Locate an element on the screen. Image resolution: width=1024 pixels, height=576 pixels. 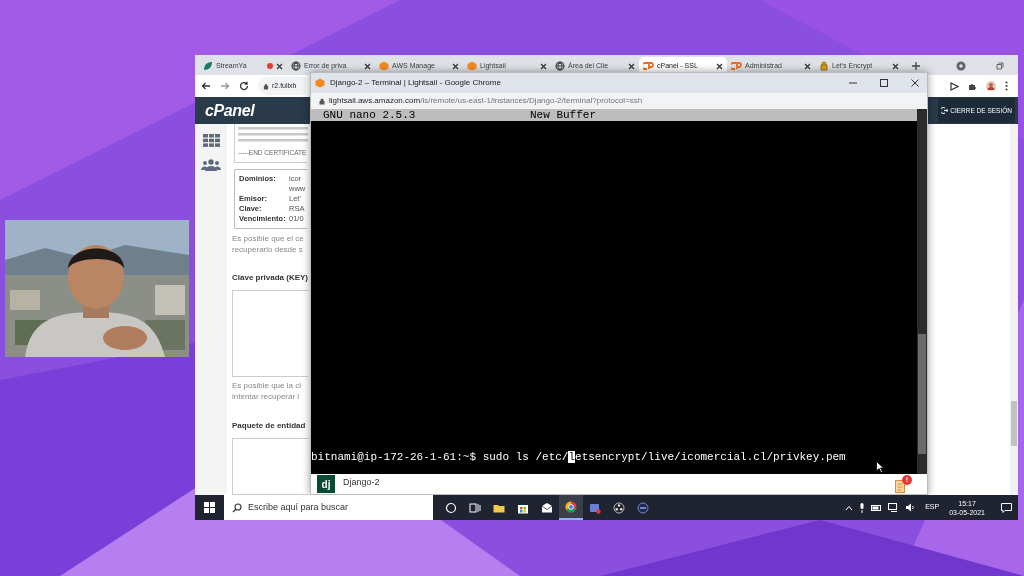
field-label: Clave privada (KEY) is located at coordinates (271, 277).